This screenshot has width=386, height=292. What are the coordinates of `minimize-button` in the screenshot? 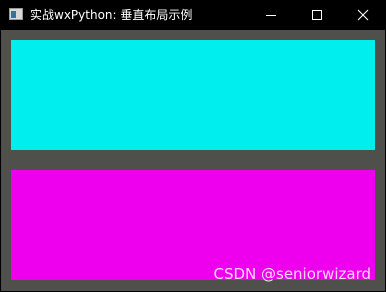 It's located at (271, 15).